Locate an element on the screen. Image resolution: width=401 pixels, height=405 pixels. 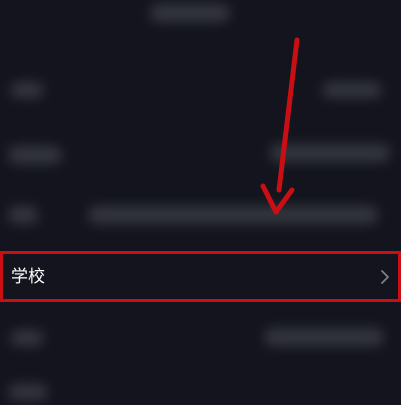
blurred-row-6-label is located at coordinates (28, 392).